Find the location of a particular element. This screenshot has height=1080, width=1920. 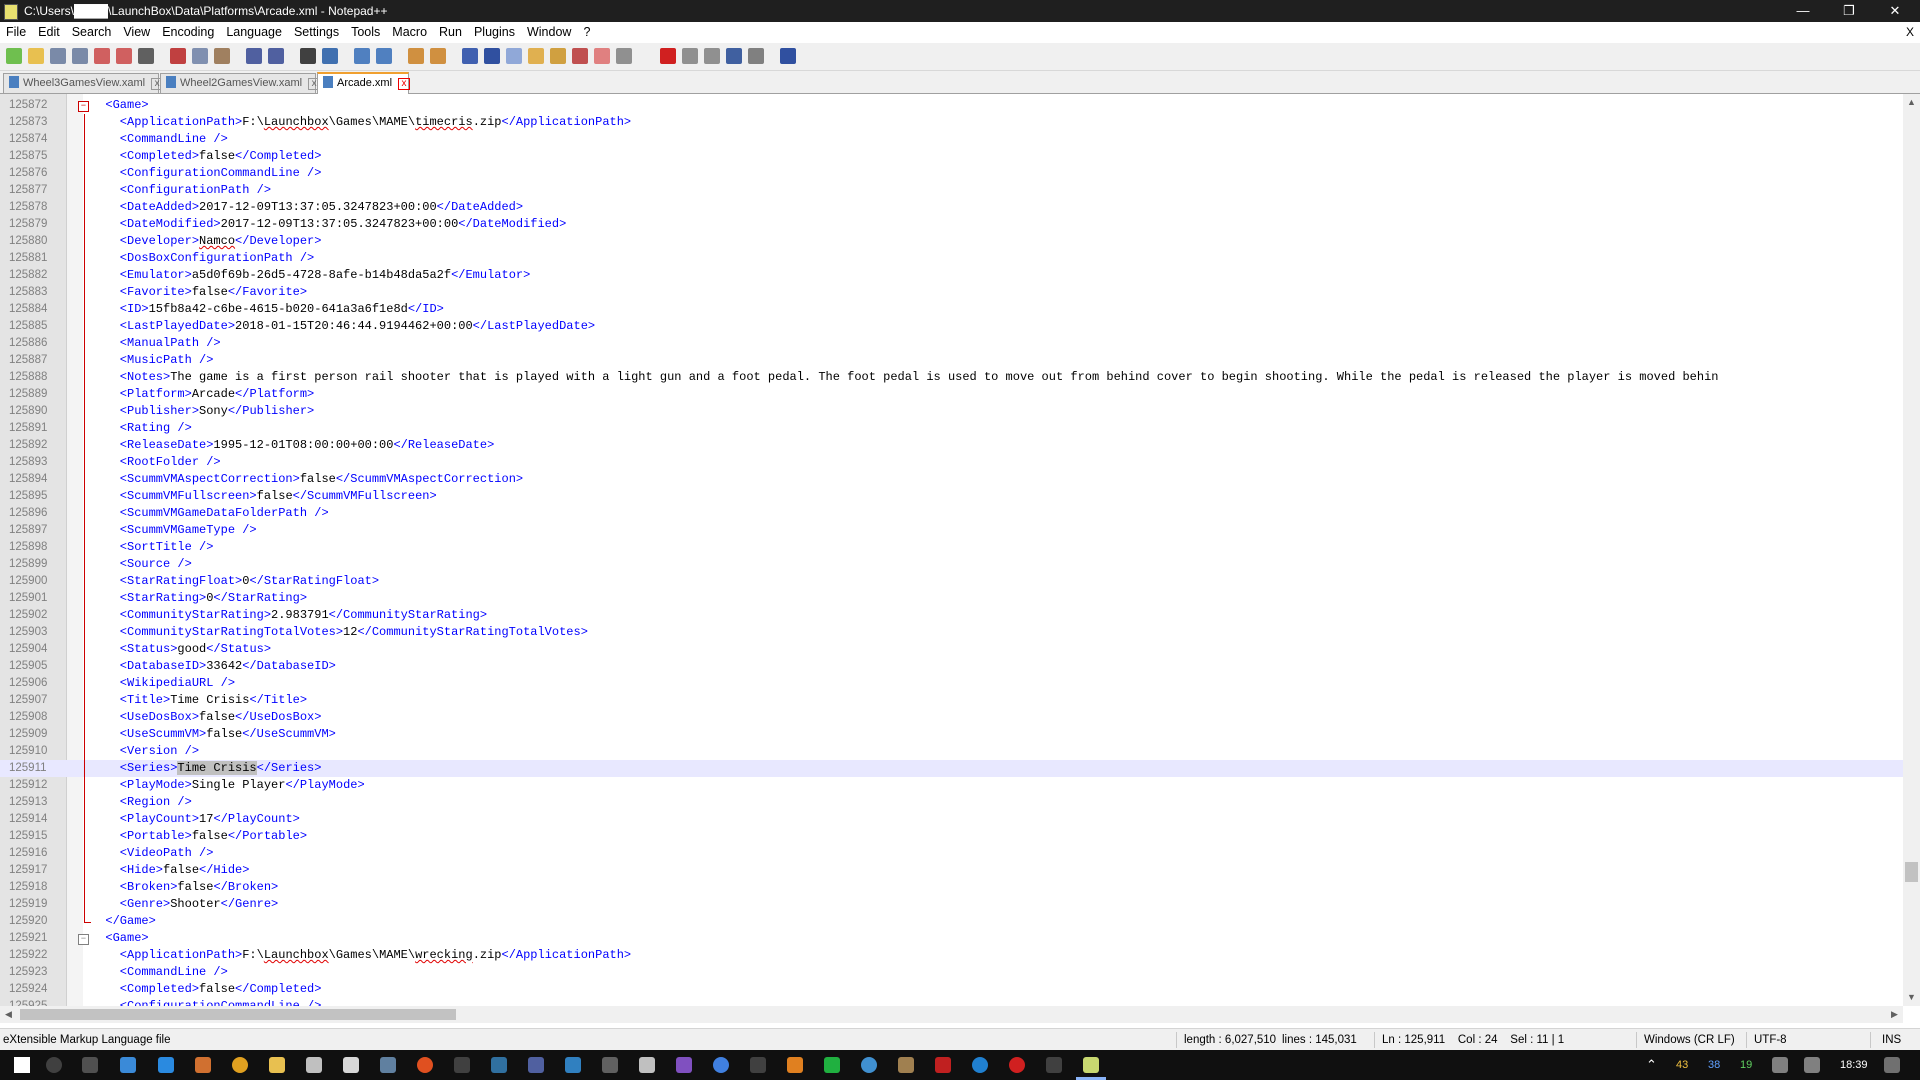

volume-icon is located at coordinates (1812, 1065).